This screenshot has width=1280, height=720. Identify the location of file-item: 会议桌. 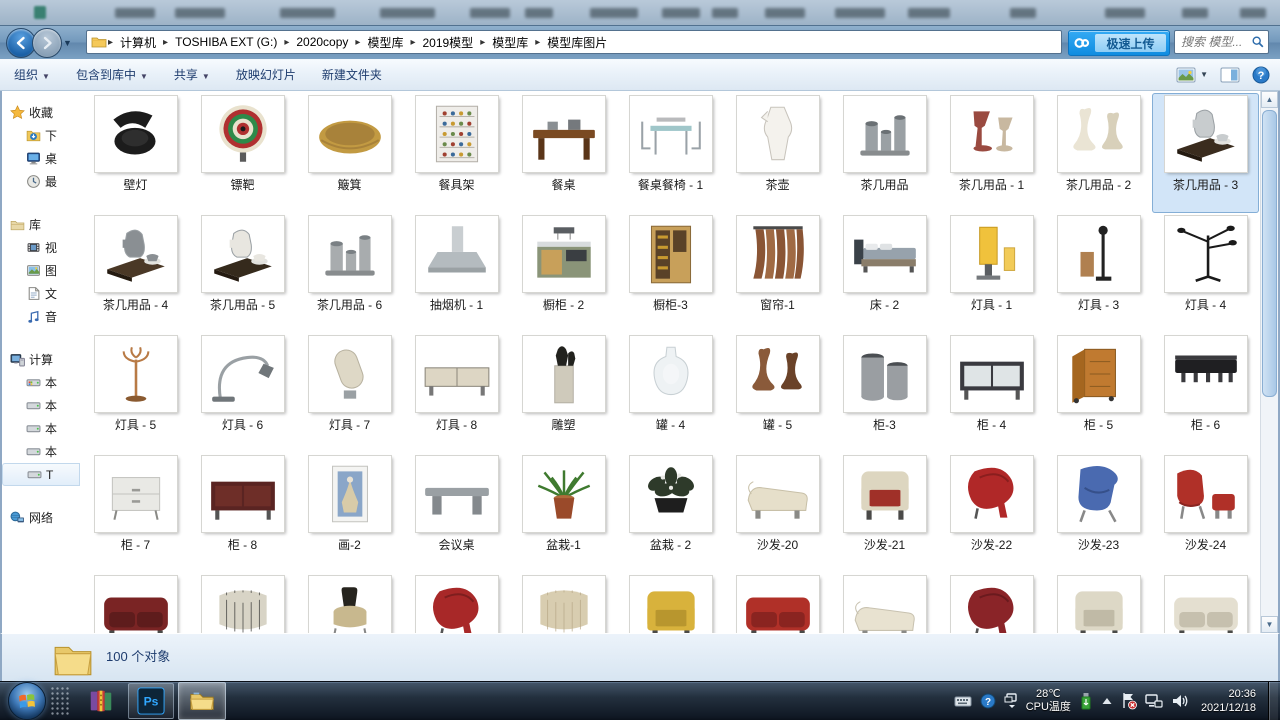
(456, 513).